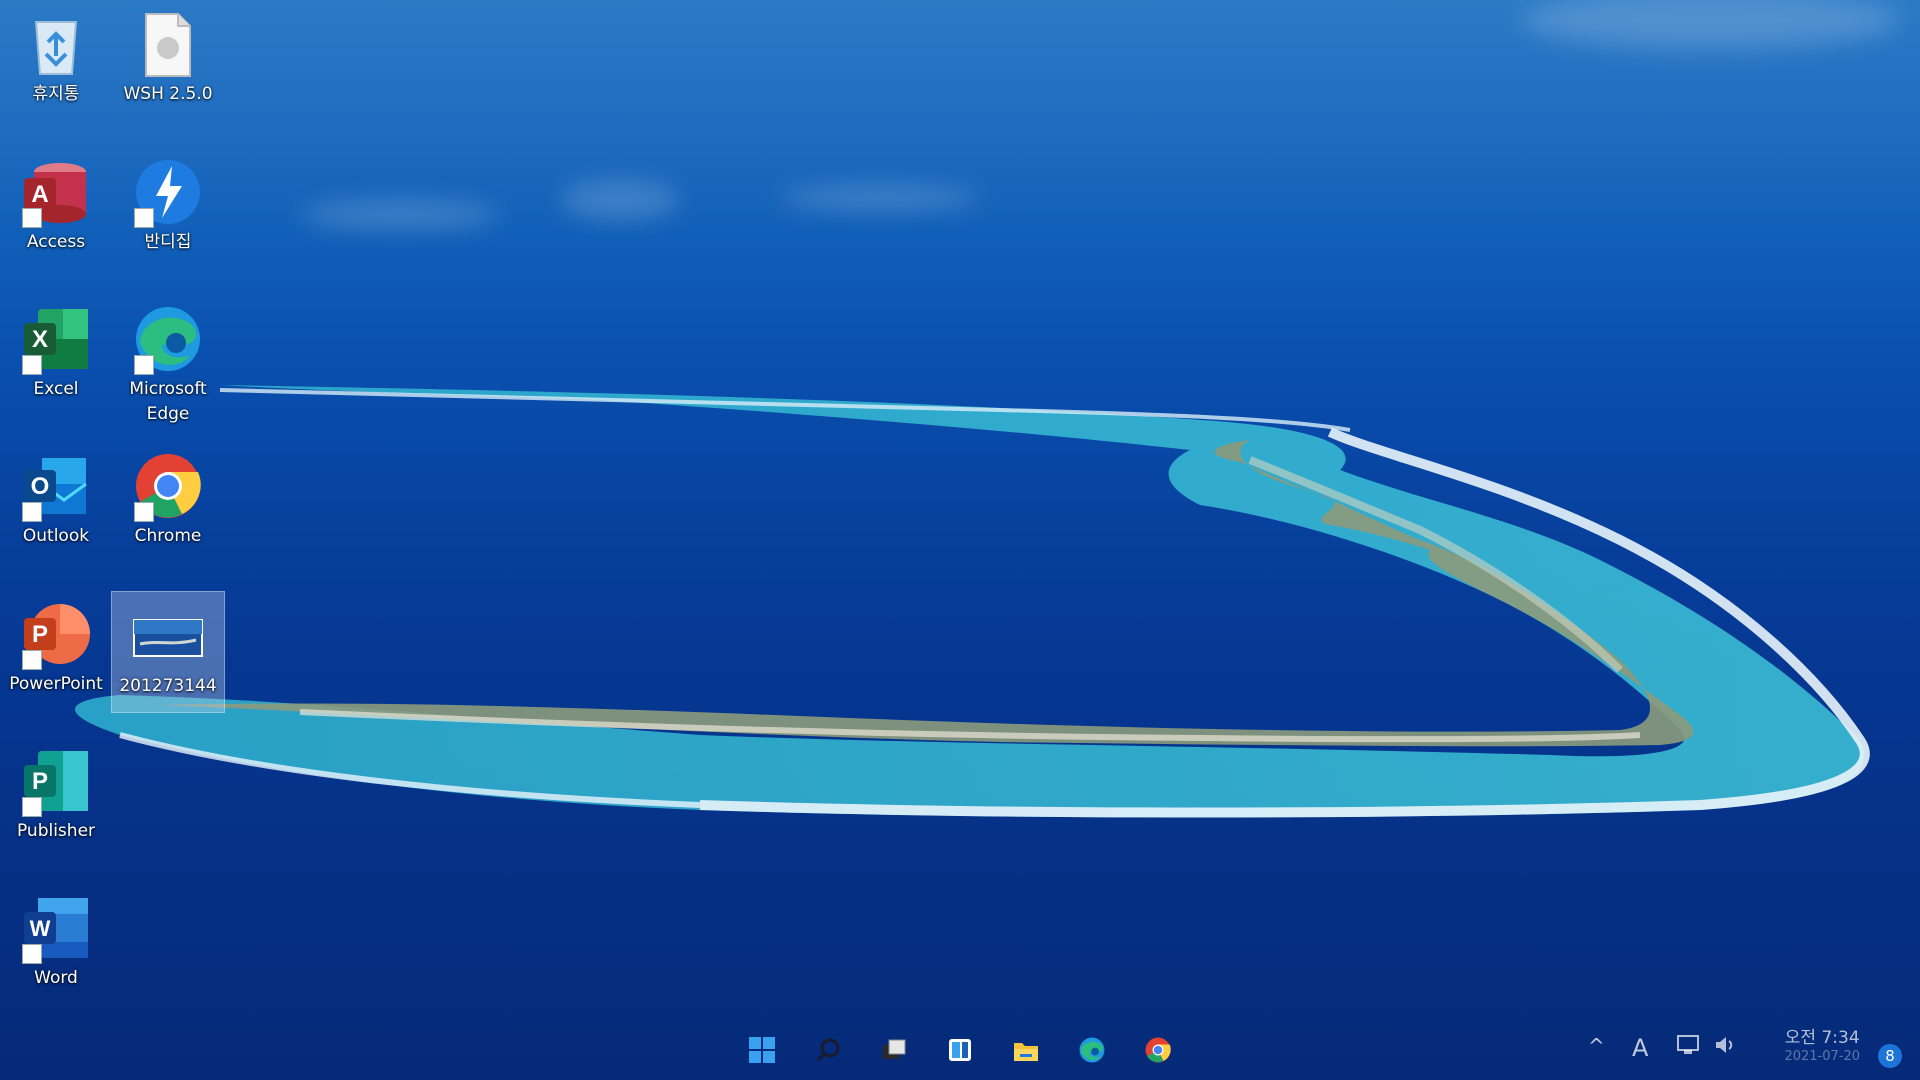  What do you see at coordinates (1726, 1047) in the screenshot?
I see `volume-icon` at bounding box center [1726, 1047].